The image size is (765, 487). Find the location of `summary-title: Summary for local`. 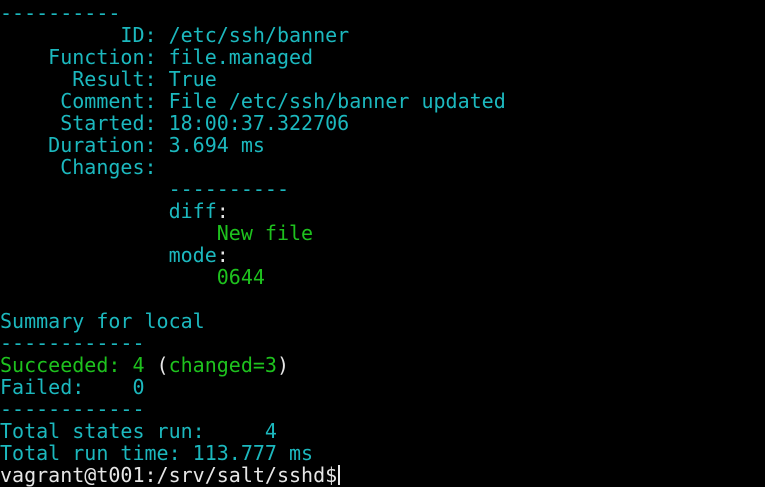

summary-title: Summary for local is located at coordinates (102, 321).